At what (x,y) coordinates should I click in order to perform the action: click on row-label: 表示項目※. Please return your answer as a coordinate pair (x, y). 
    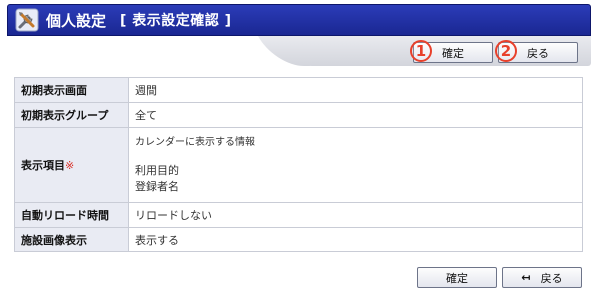
    Looking at the image, I should click on (71, 165).